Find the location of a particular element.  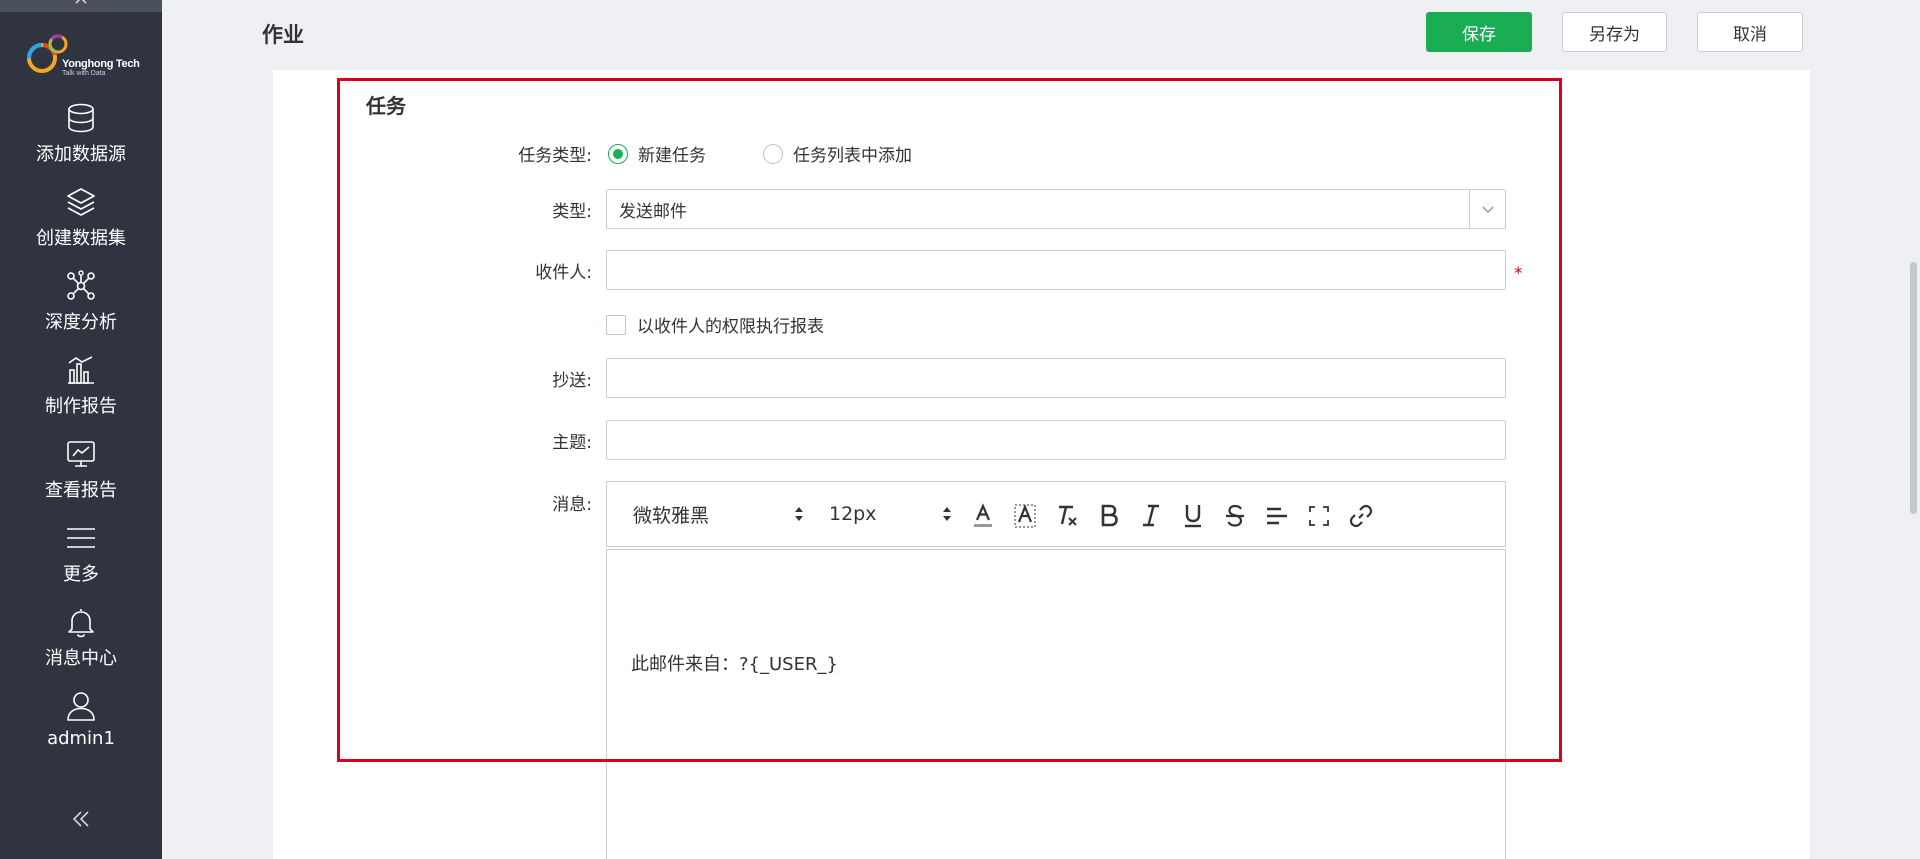

fullscreen-icon is located at coordinates (1319, 516).